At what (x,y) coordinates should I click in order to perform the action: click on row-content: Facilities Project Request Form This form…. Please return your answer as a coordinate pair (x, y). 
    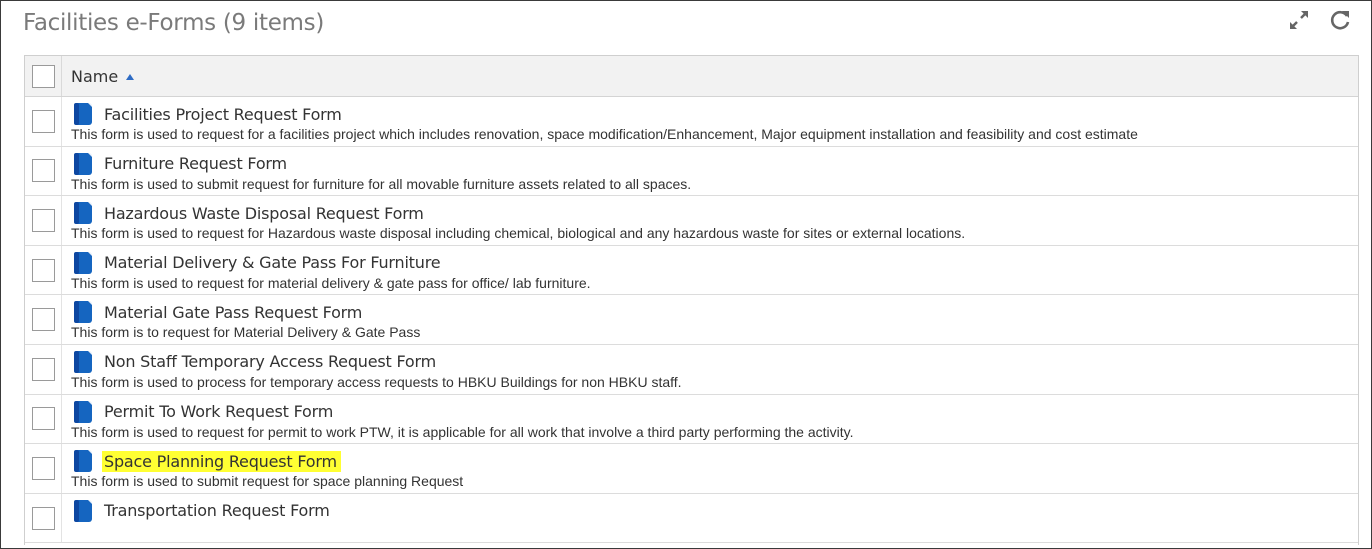
    Looking at the image, I should click on (600, 121).